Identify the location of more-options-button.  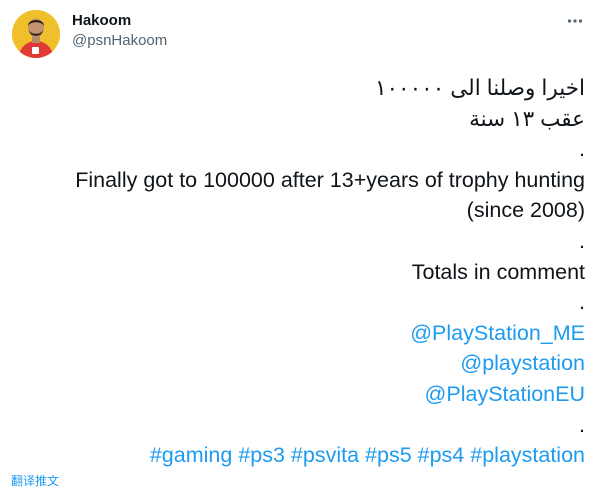
(575, 21).